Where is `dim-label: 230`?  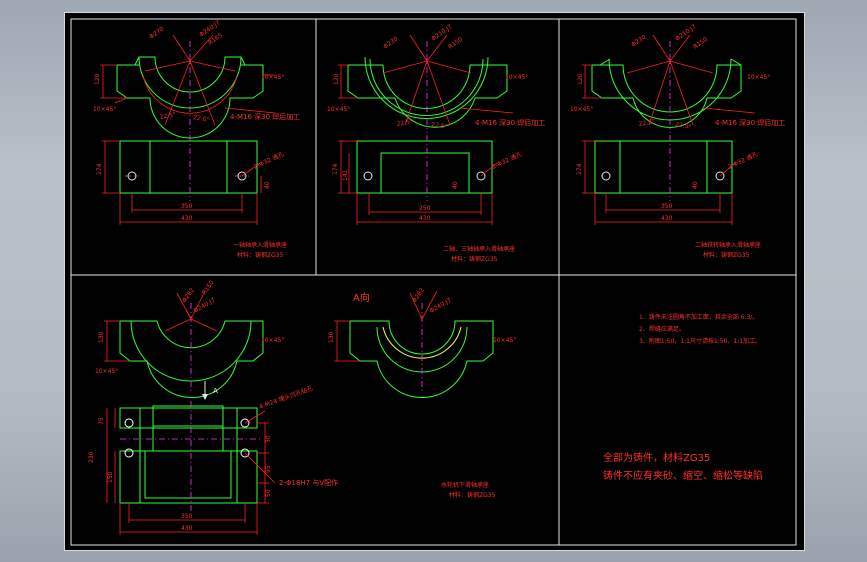 dim-label: 230 is located at coordinates (91, 457).